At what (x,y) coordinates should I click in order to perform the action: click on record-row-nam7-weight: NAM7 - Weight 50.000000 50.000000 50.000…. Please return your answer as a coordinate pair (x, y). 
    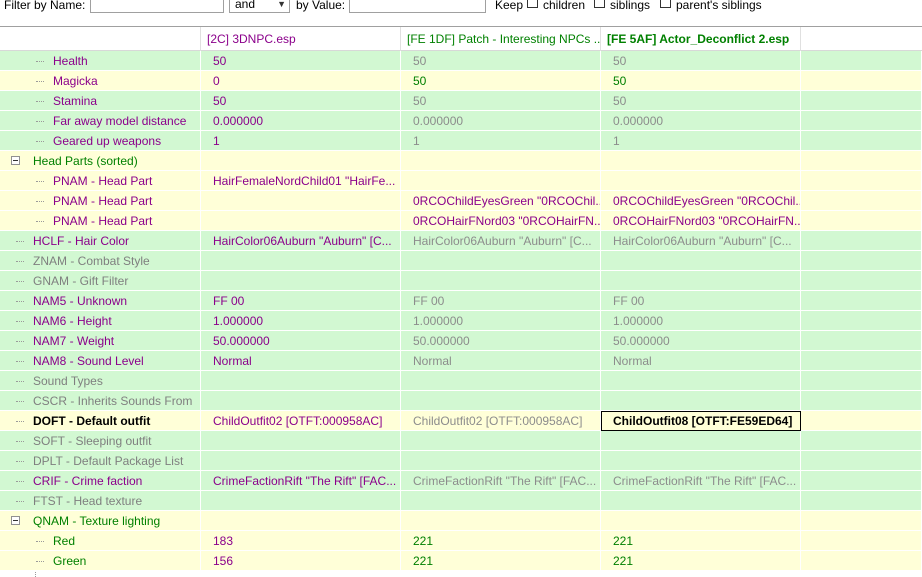
    Looking at the image, I should click on (461, 341).